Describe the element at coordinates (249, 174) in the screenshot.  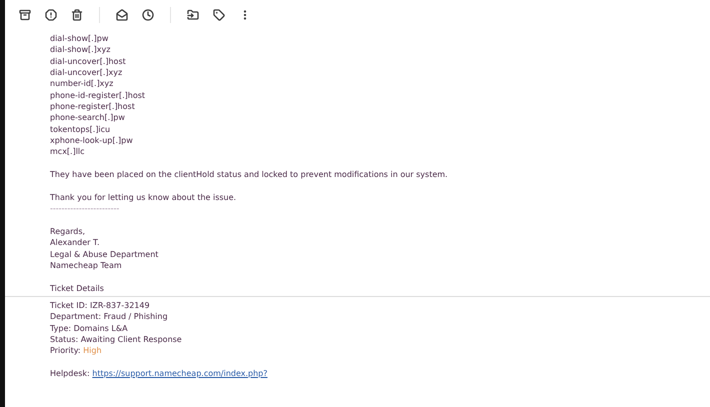
I see `status-sentence: They have been placed on the clientHold status and locked to prevent modifications in our system.` at that location.